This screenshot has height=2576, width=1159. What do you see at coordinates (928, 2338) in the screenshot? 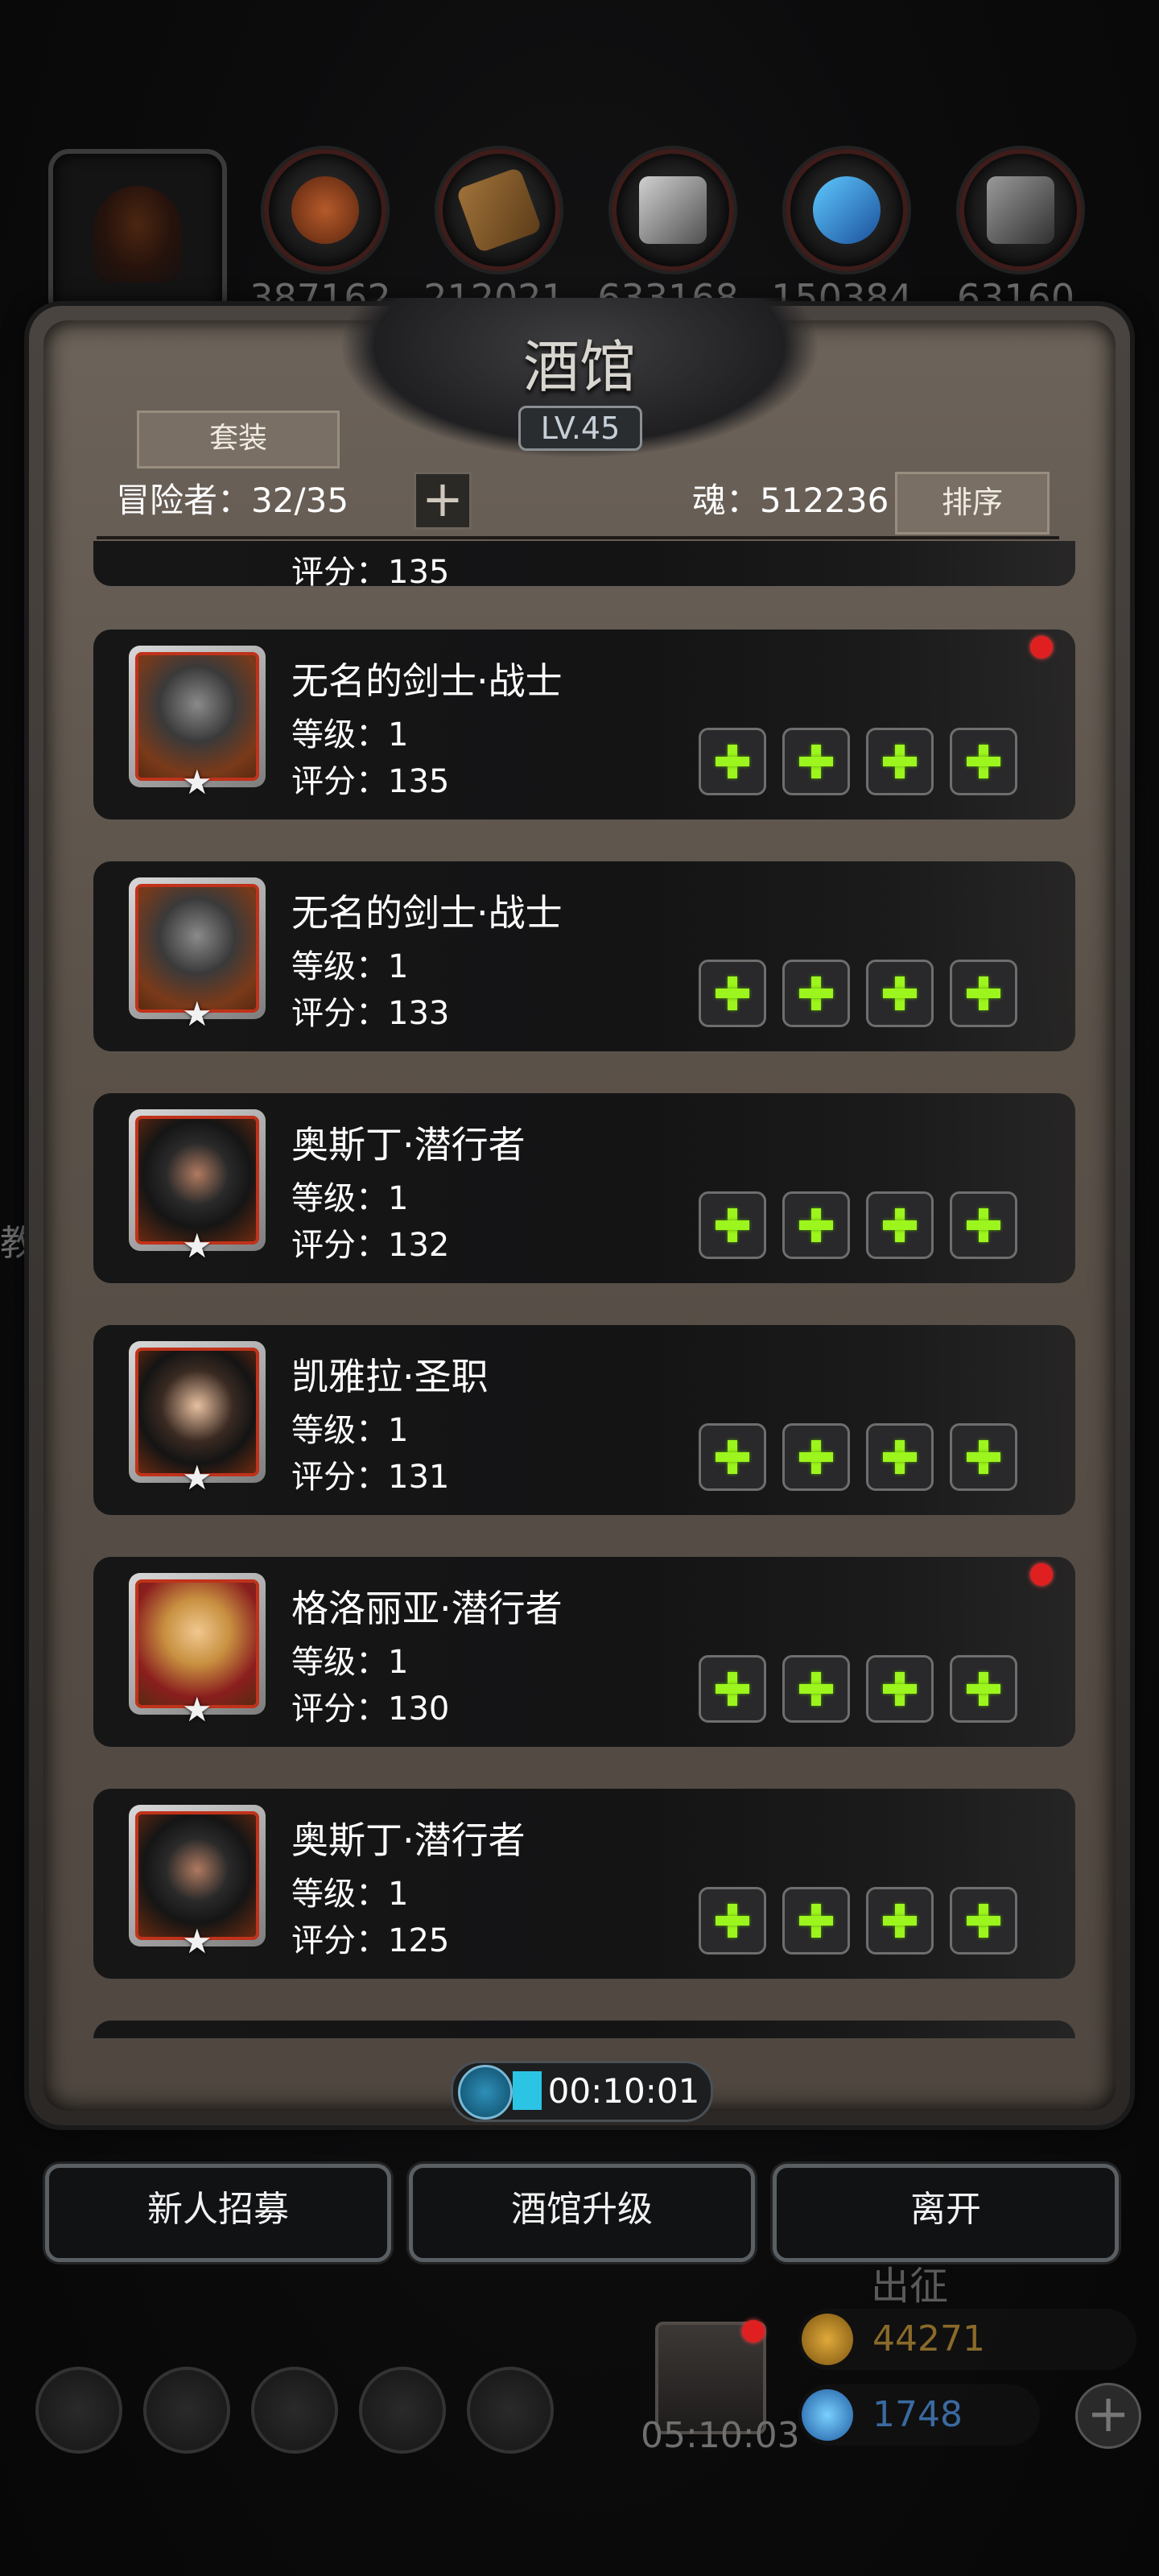
I see `gold-value: 44271` at bounding box center [928, 2338].